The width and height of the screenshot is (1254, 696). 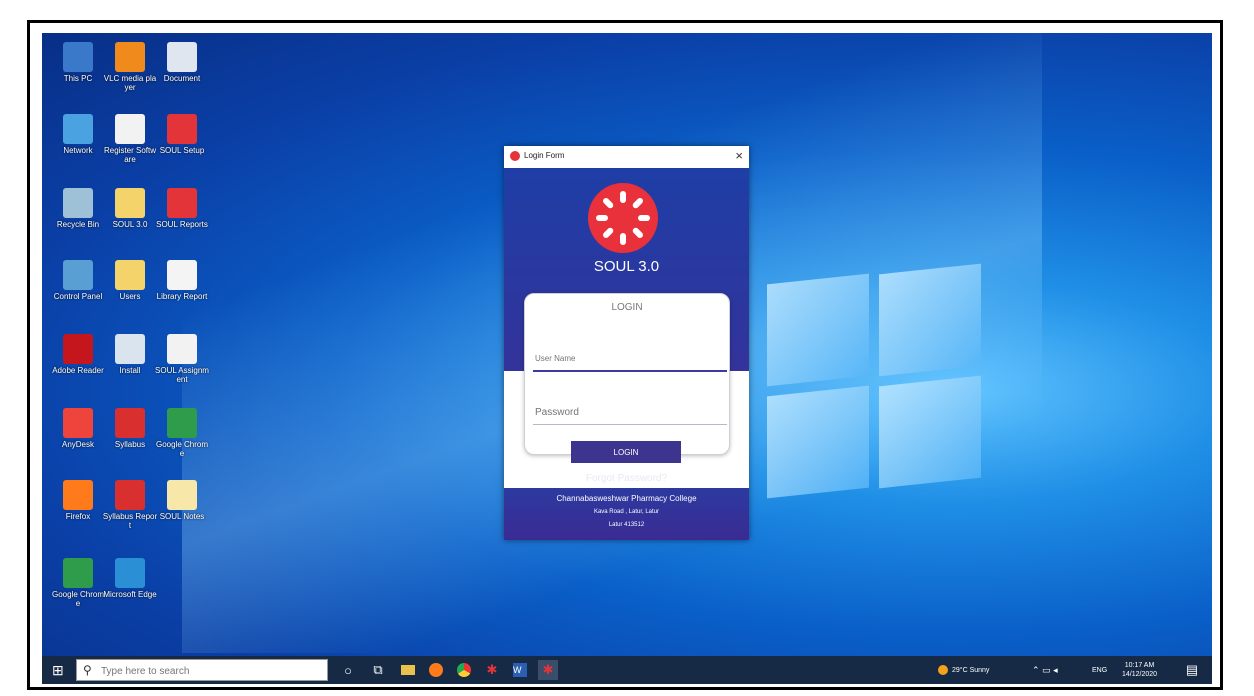 I want to click on search-input, so click(x=211, y=671).